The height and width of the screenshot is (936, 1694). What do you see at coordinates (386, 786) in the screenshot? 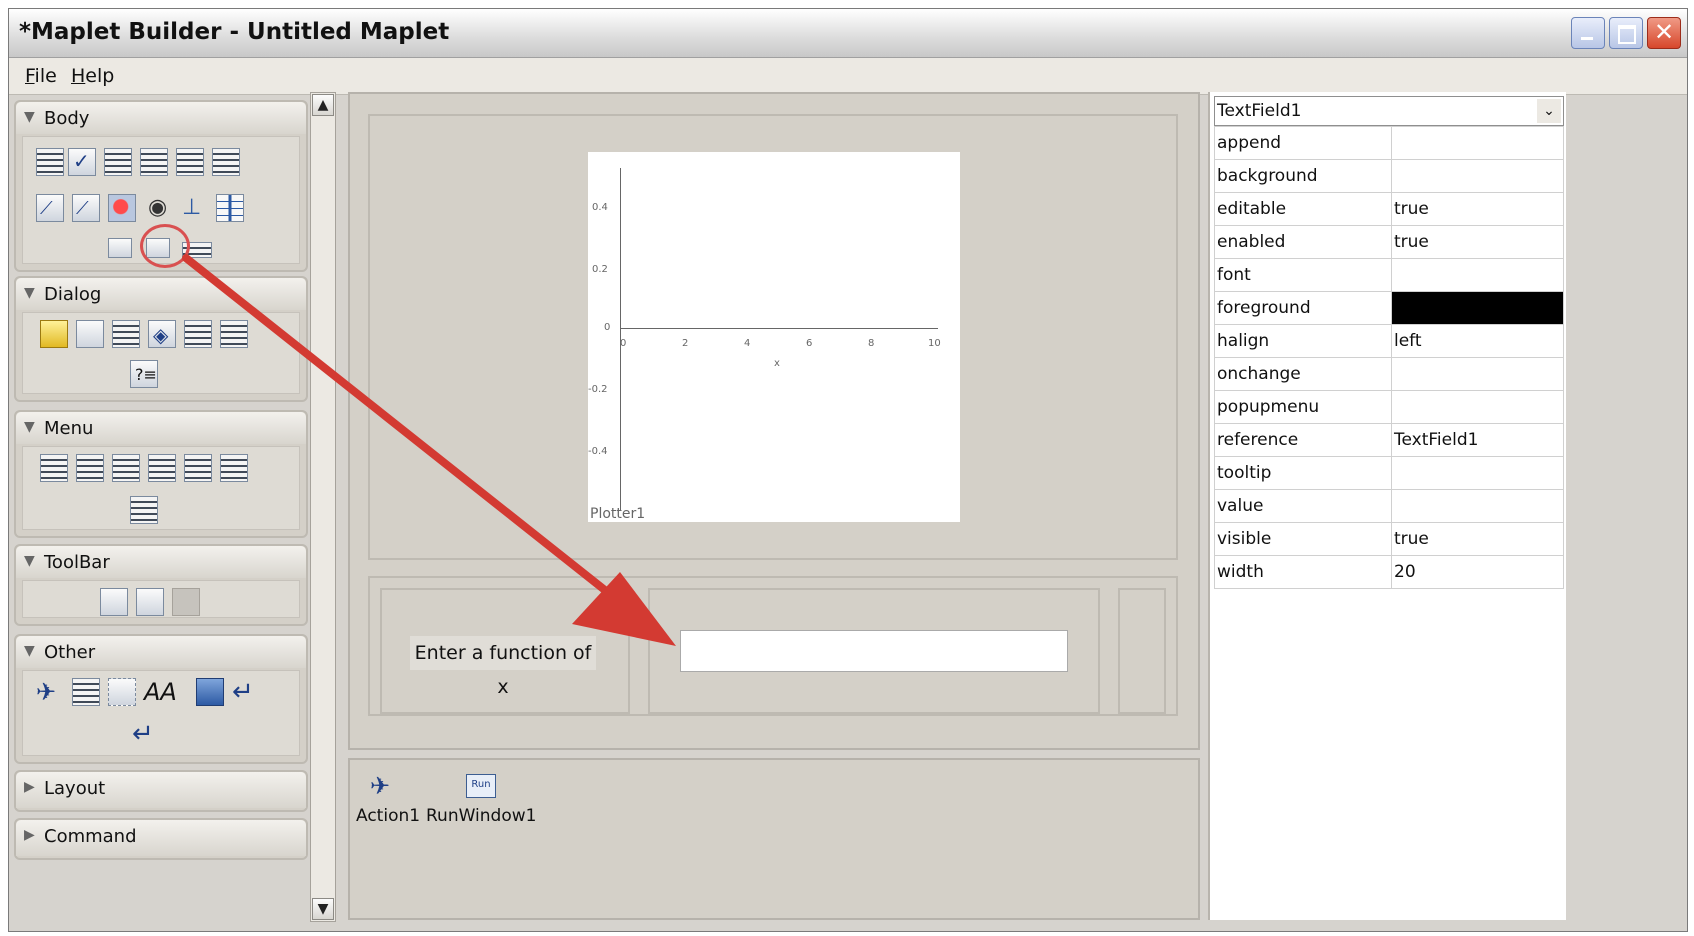
I see `runner-icon: ✈` at bounding box center [386, 786].